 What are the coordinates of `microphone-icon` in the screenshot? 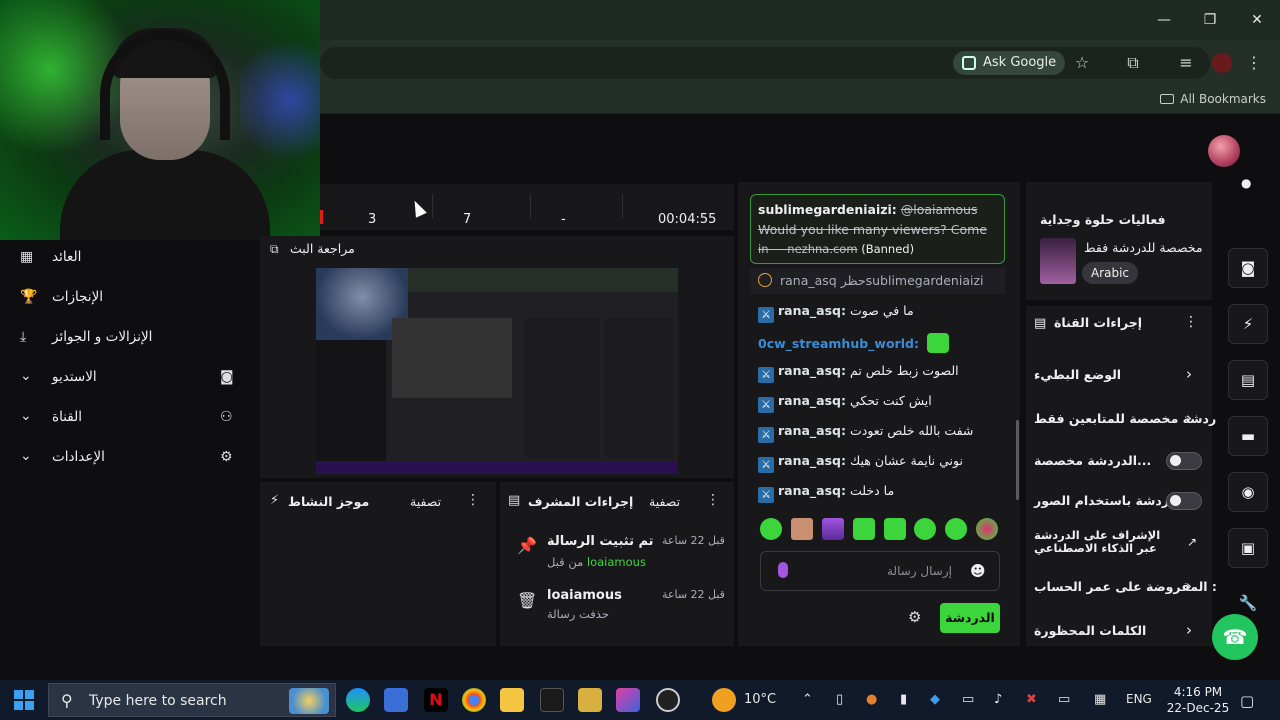 It's located at (783, 570).